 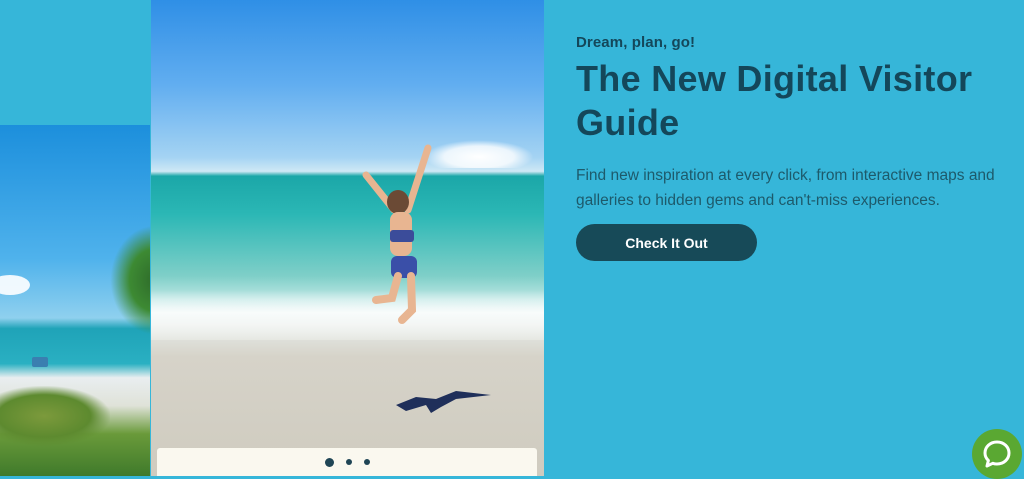 I want to click on girl-shadow, so click(x=443, y=402).